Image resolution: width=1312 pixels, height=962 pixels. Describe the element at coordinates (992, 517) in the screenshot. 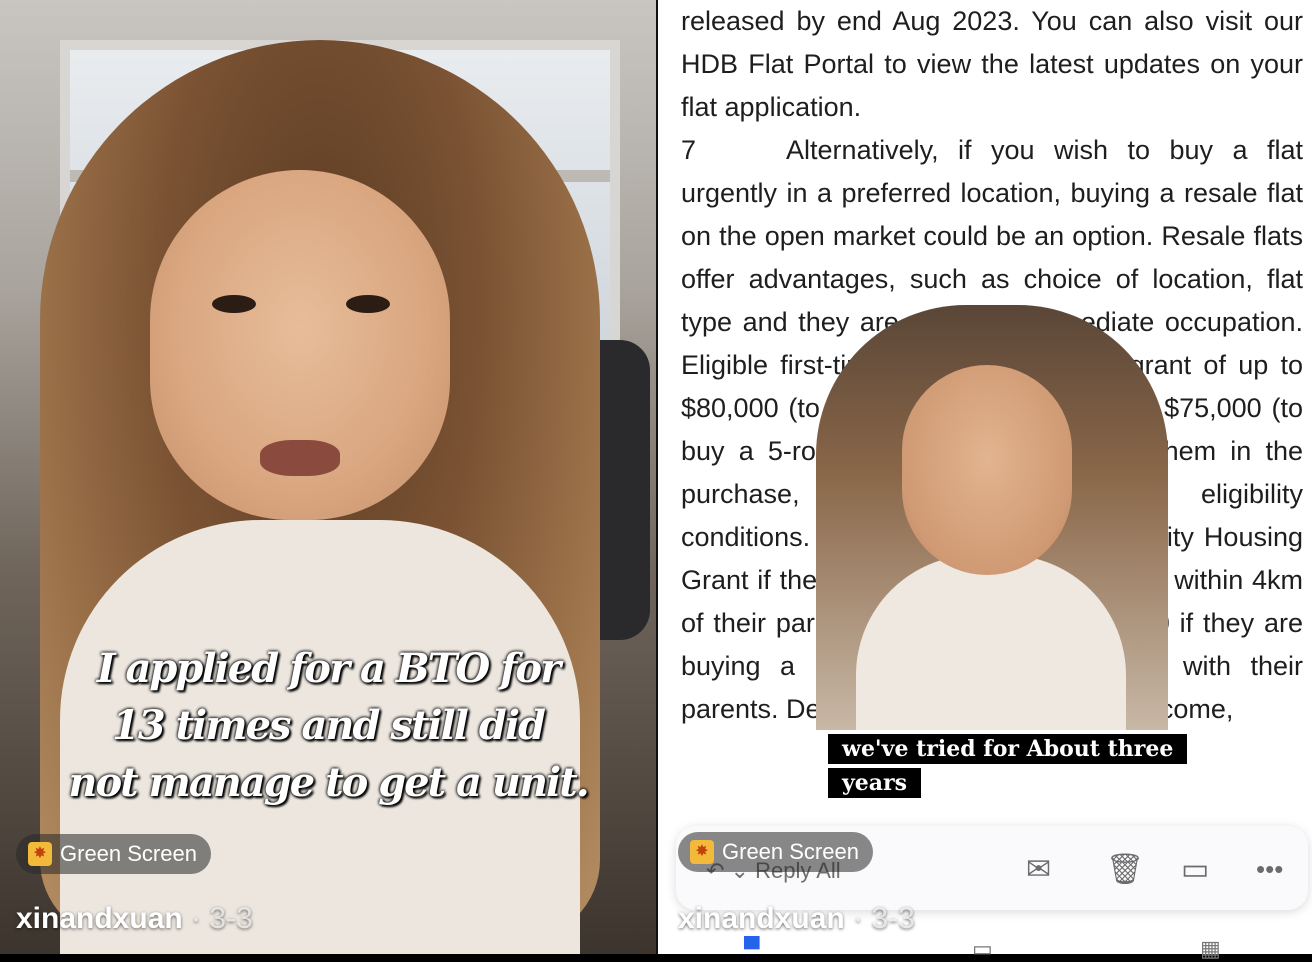

I see `speaker-cutout` at that location.